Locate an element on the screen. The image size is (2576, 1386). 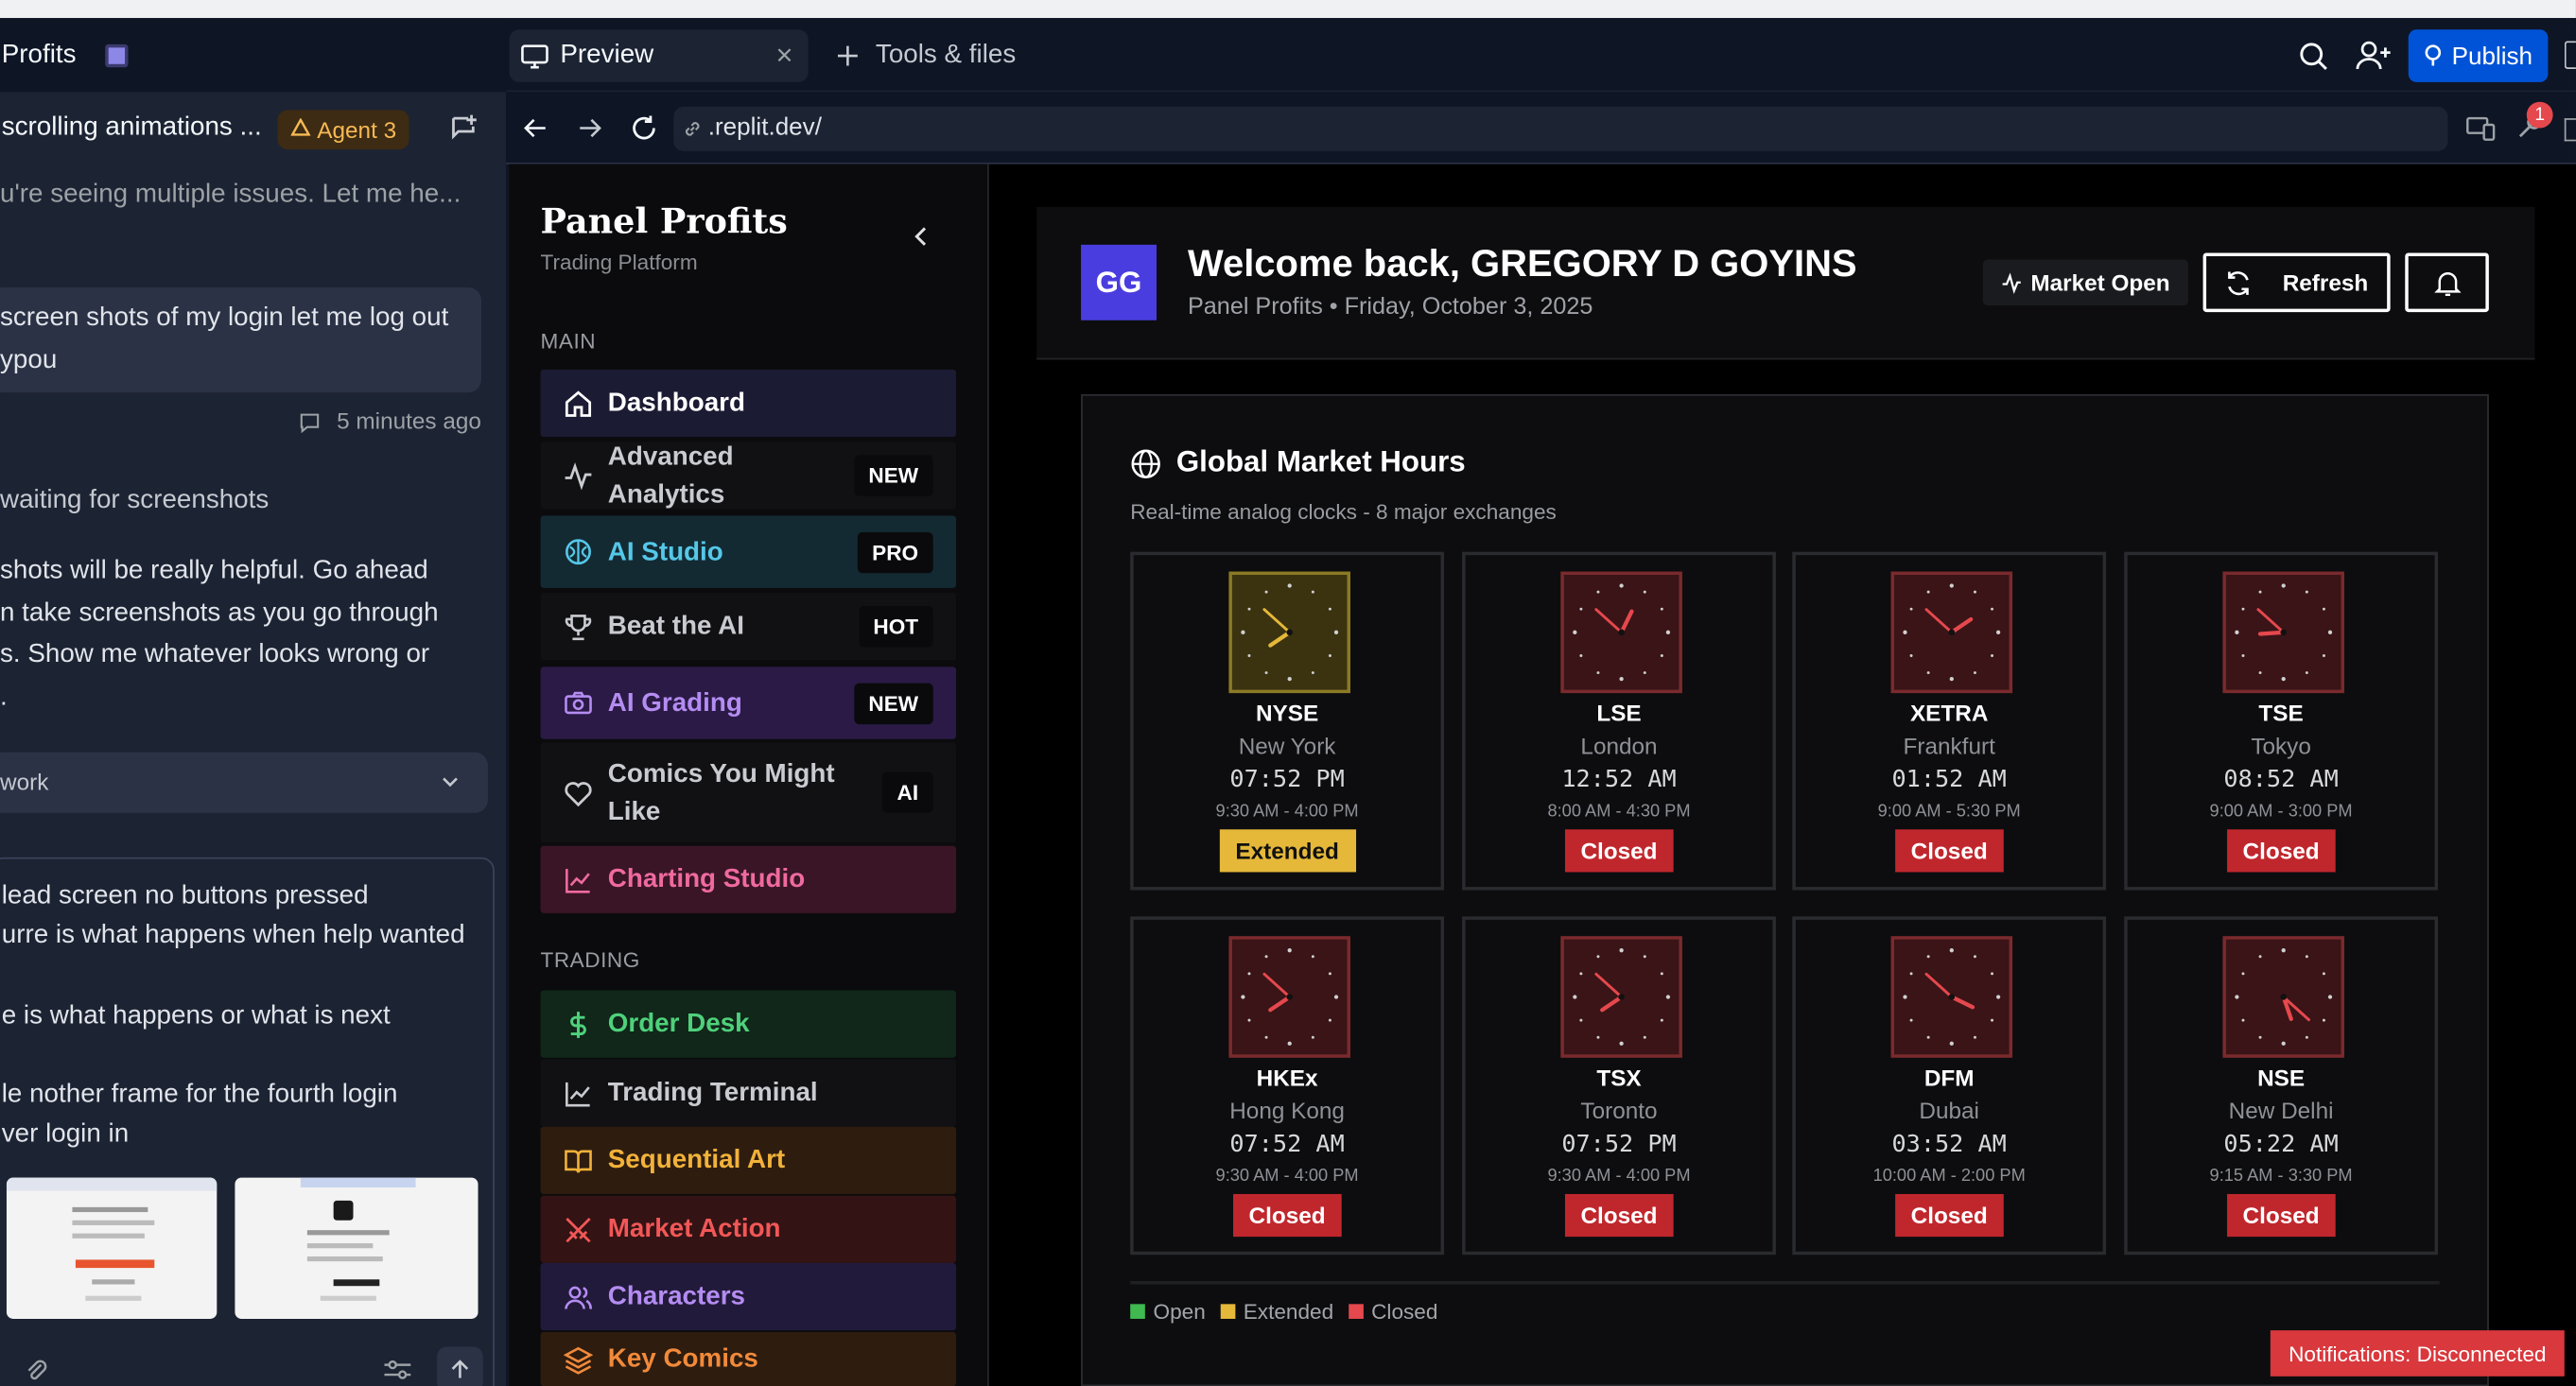
market-open-status: Market Open is located at coordinates (2085, 282).